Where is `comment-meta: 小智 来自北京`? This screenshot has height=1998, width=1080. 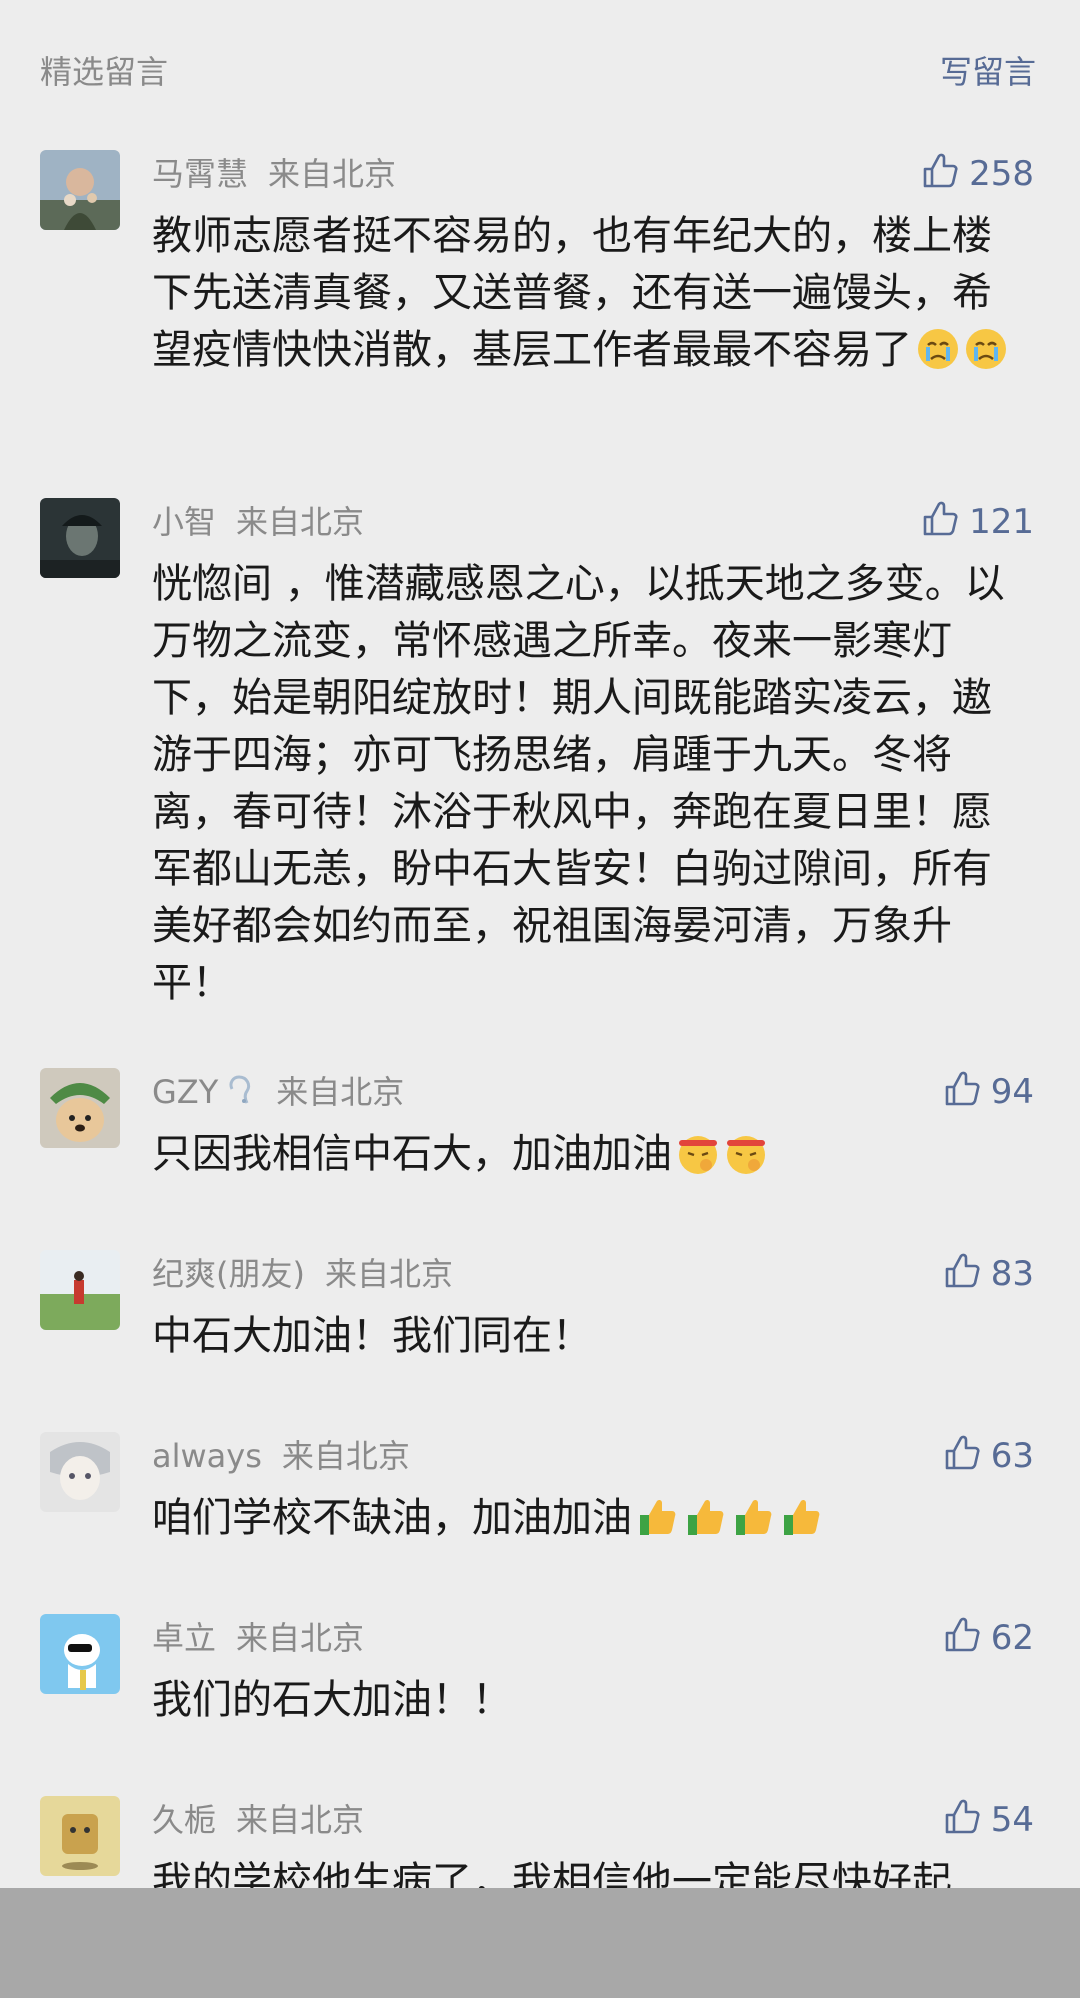 comment-meta: 小智 来自北京 is located at coordinates (258, 522).